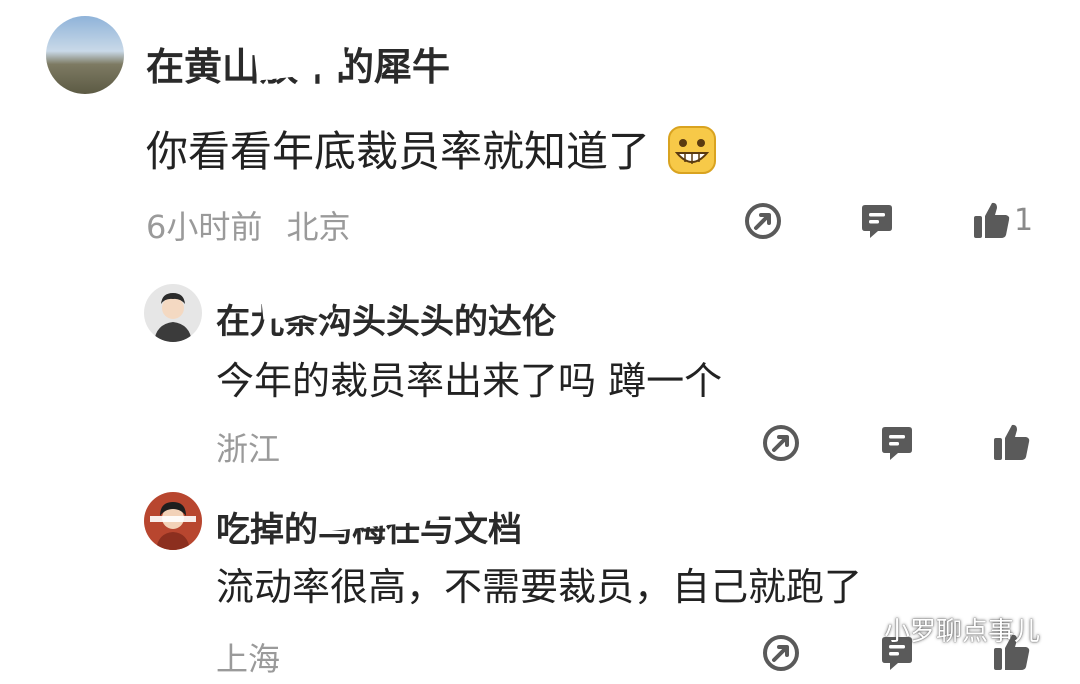 The height and width of the screenshot is (684, 1080). What do you see at coordinates (248, 449) in the screenshot?
I see `comment-location: 浙江` at bounding box center [248, 449].